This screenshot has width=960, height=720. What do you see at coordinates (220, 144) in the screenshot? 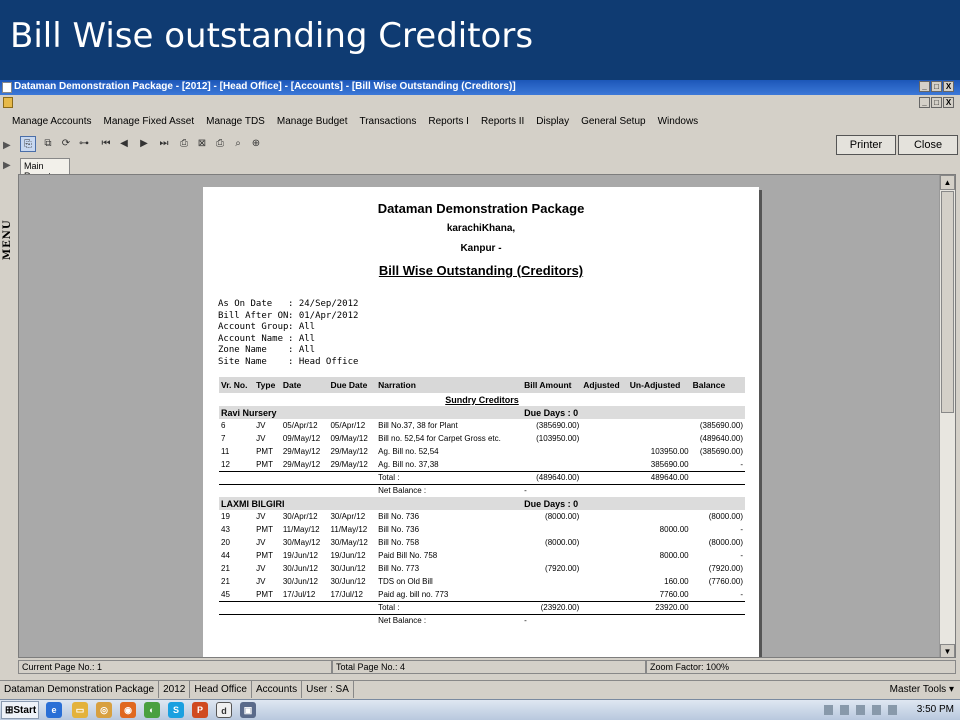
I see `print-icon: ⎙` at bounding box center [220, 144].